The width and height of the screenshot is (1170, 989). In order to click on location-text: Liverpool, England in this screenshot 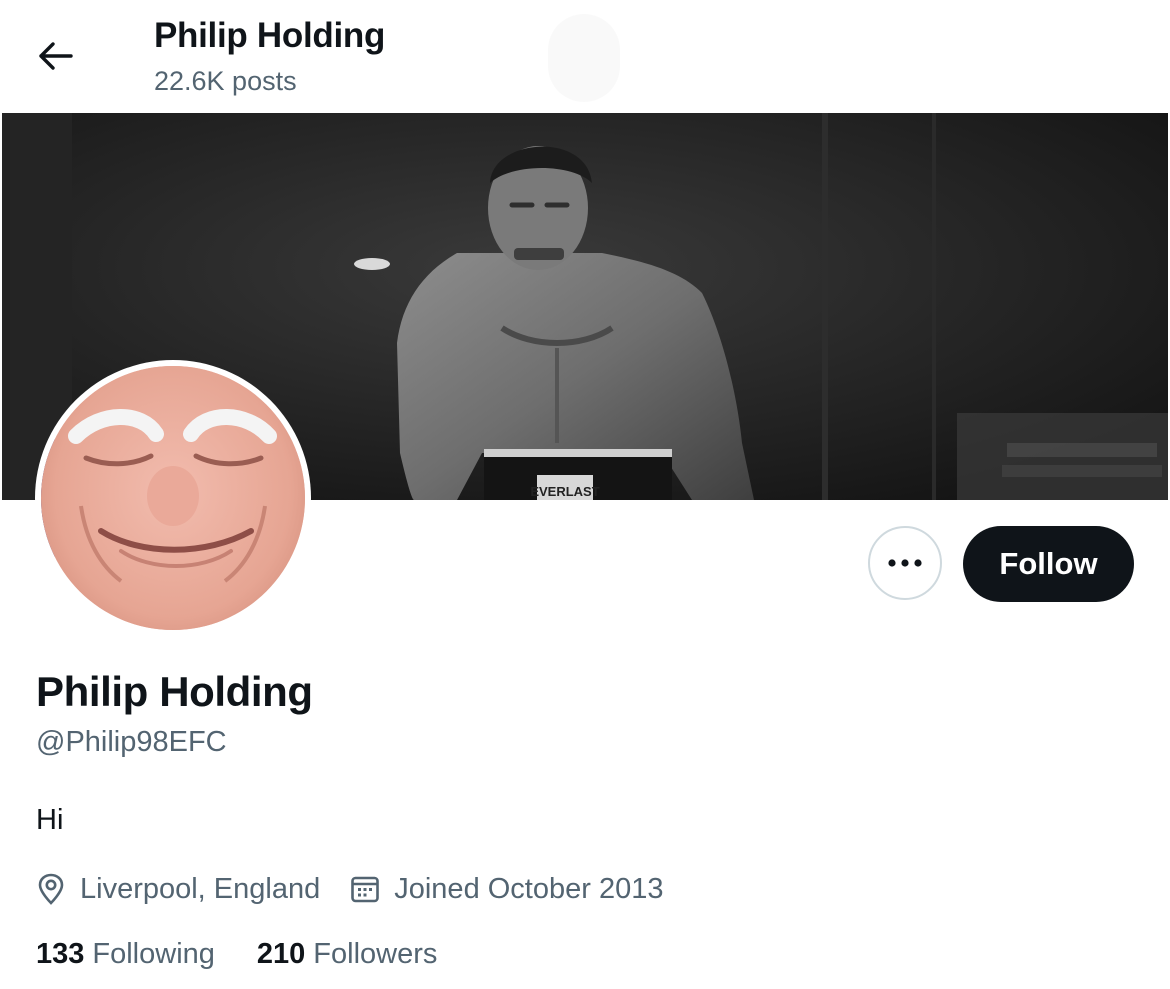, I will do `click(200, 888)`.